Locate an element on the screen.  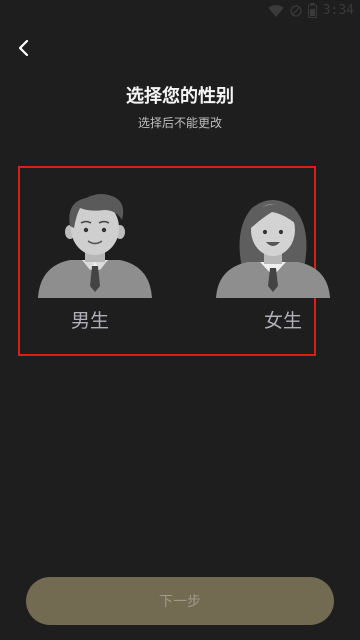
next-step-button: 下一步 is located at coordinates (180, 601).